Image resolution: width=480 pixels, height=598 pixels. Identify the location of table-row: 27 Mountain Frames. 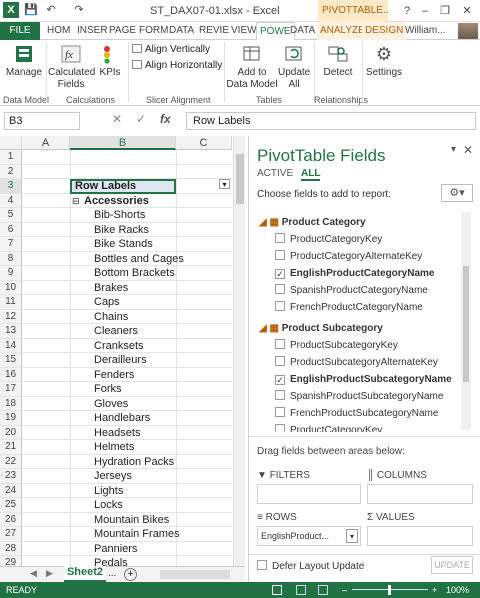
(116, 534).